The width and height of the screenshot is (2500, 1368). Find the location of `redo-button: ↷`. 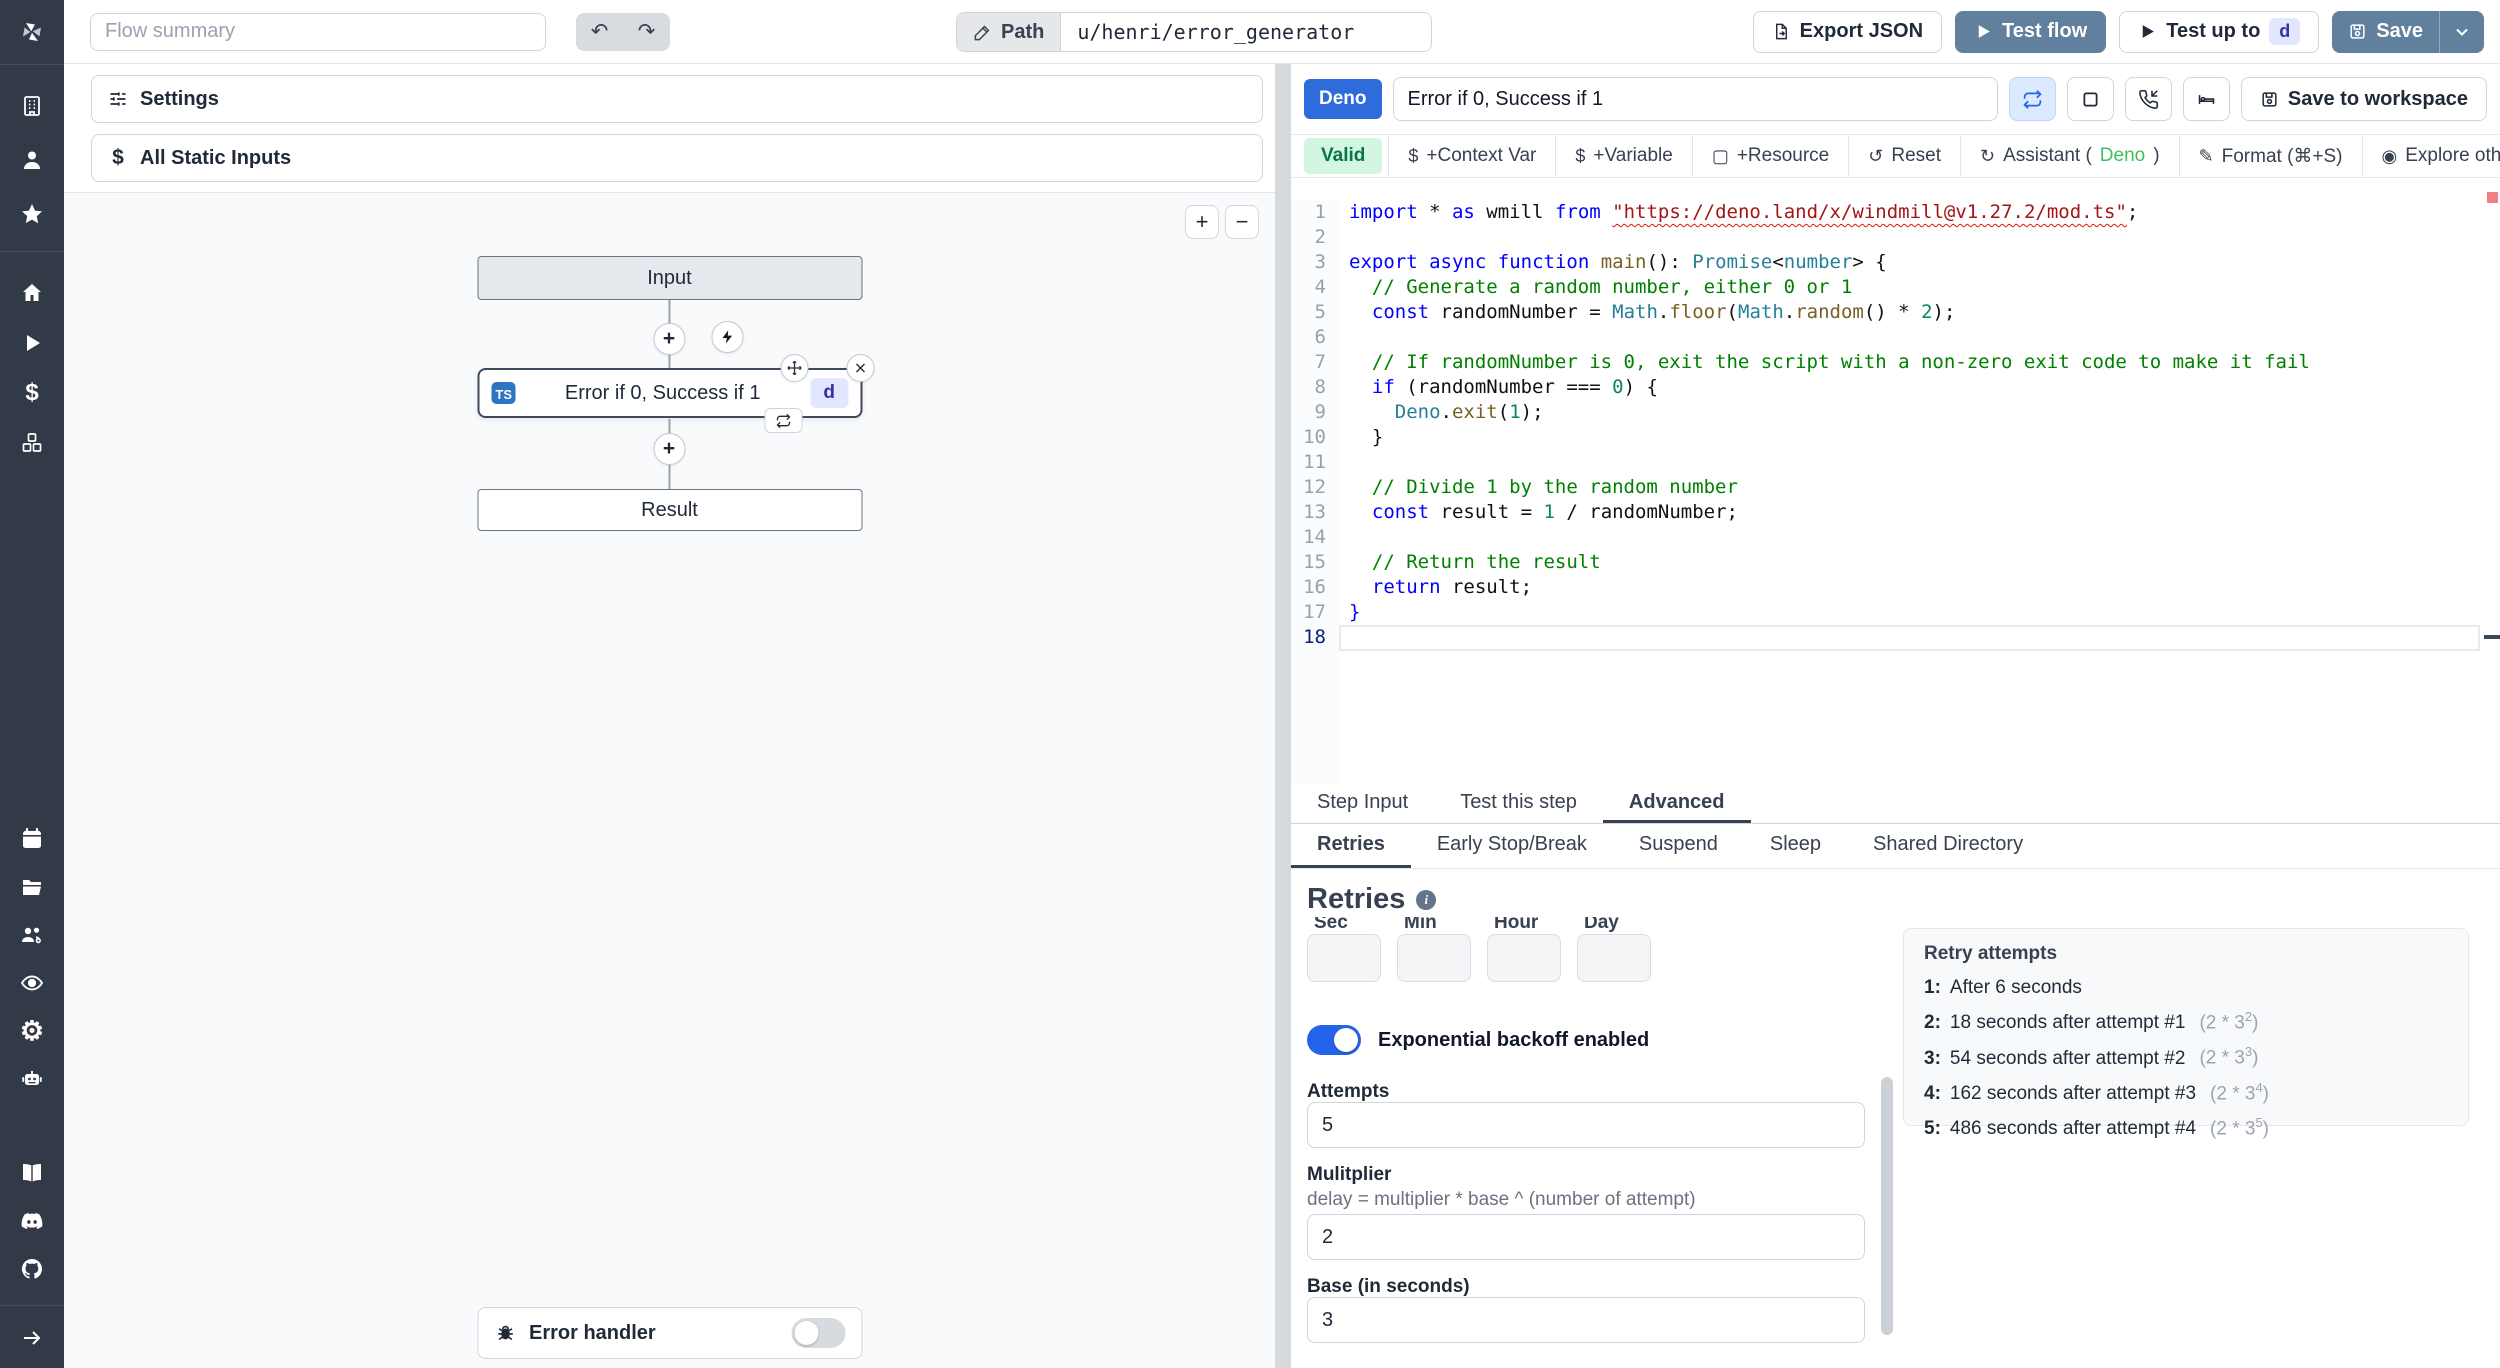

redo-button: ↷ is located at coordinates (646, 32).